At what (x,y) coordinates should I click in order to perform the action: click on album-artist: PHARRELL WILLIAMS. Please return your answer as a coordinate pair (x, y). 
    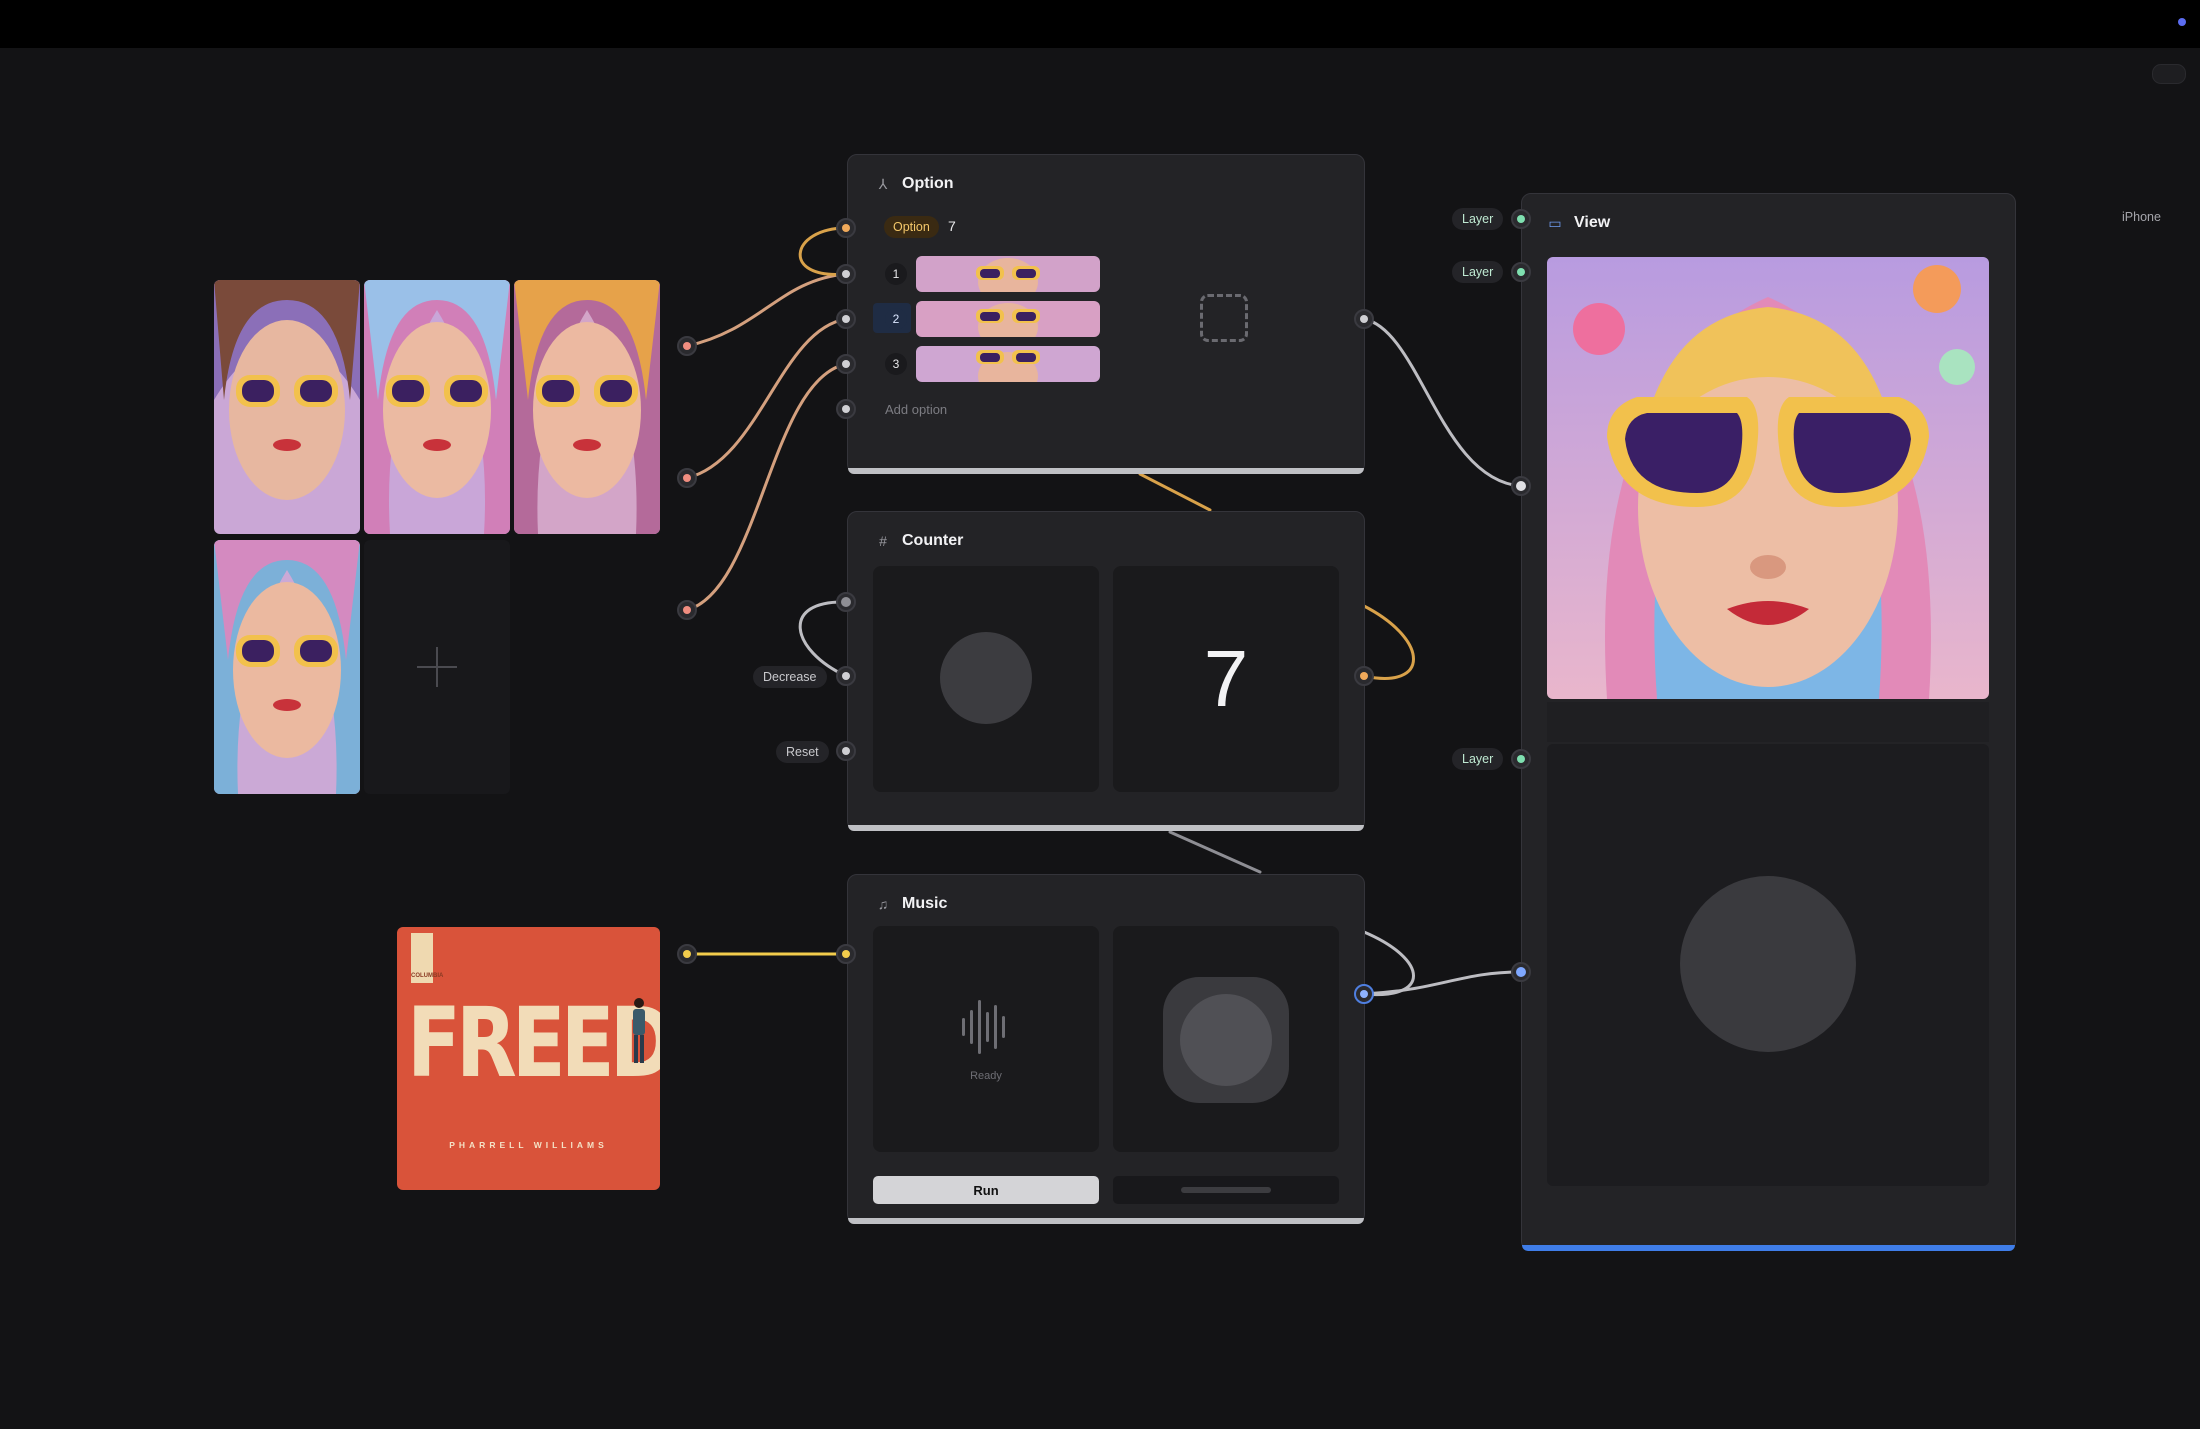
    Looking at the image, I should click on (528, 1145).